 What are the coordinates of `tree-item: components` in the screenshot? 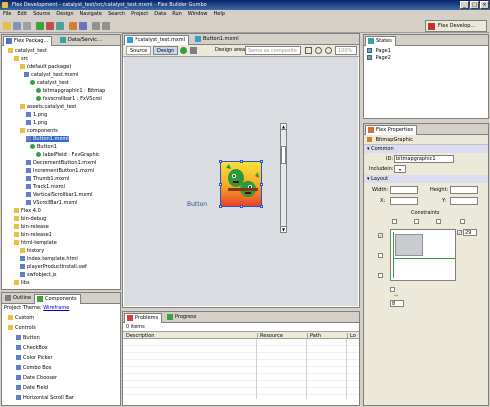 It's located at (39, 131).